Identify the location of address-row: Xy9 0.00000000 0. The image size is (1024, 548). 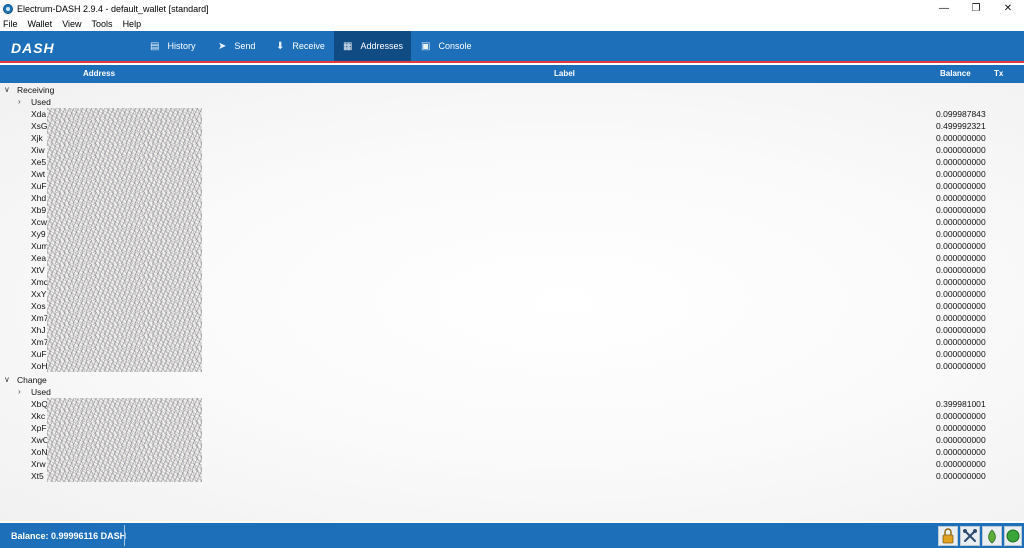
(512, 234).